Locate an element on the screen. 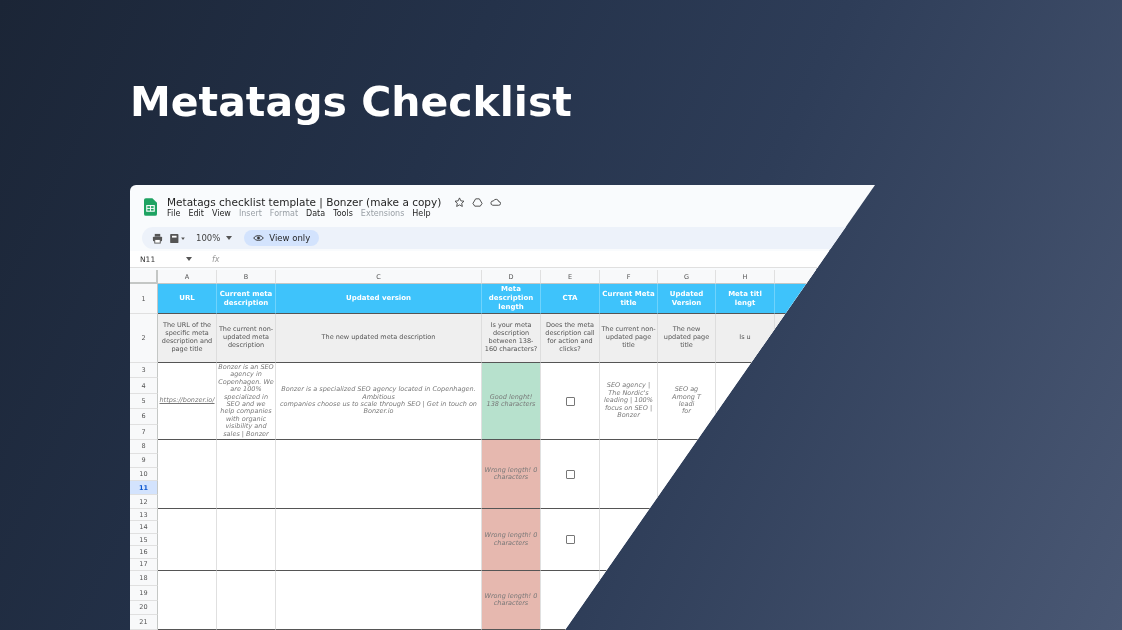 The image size is (1122, 630). menu-item: Tools is located at coordinates (343, 213).